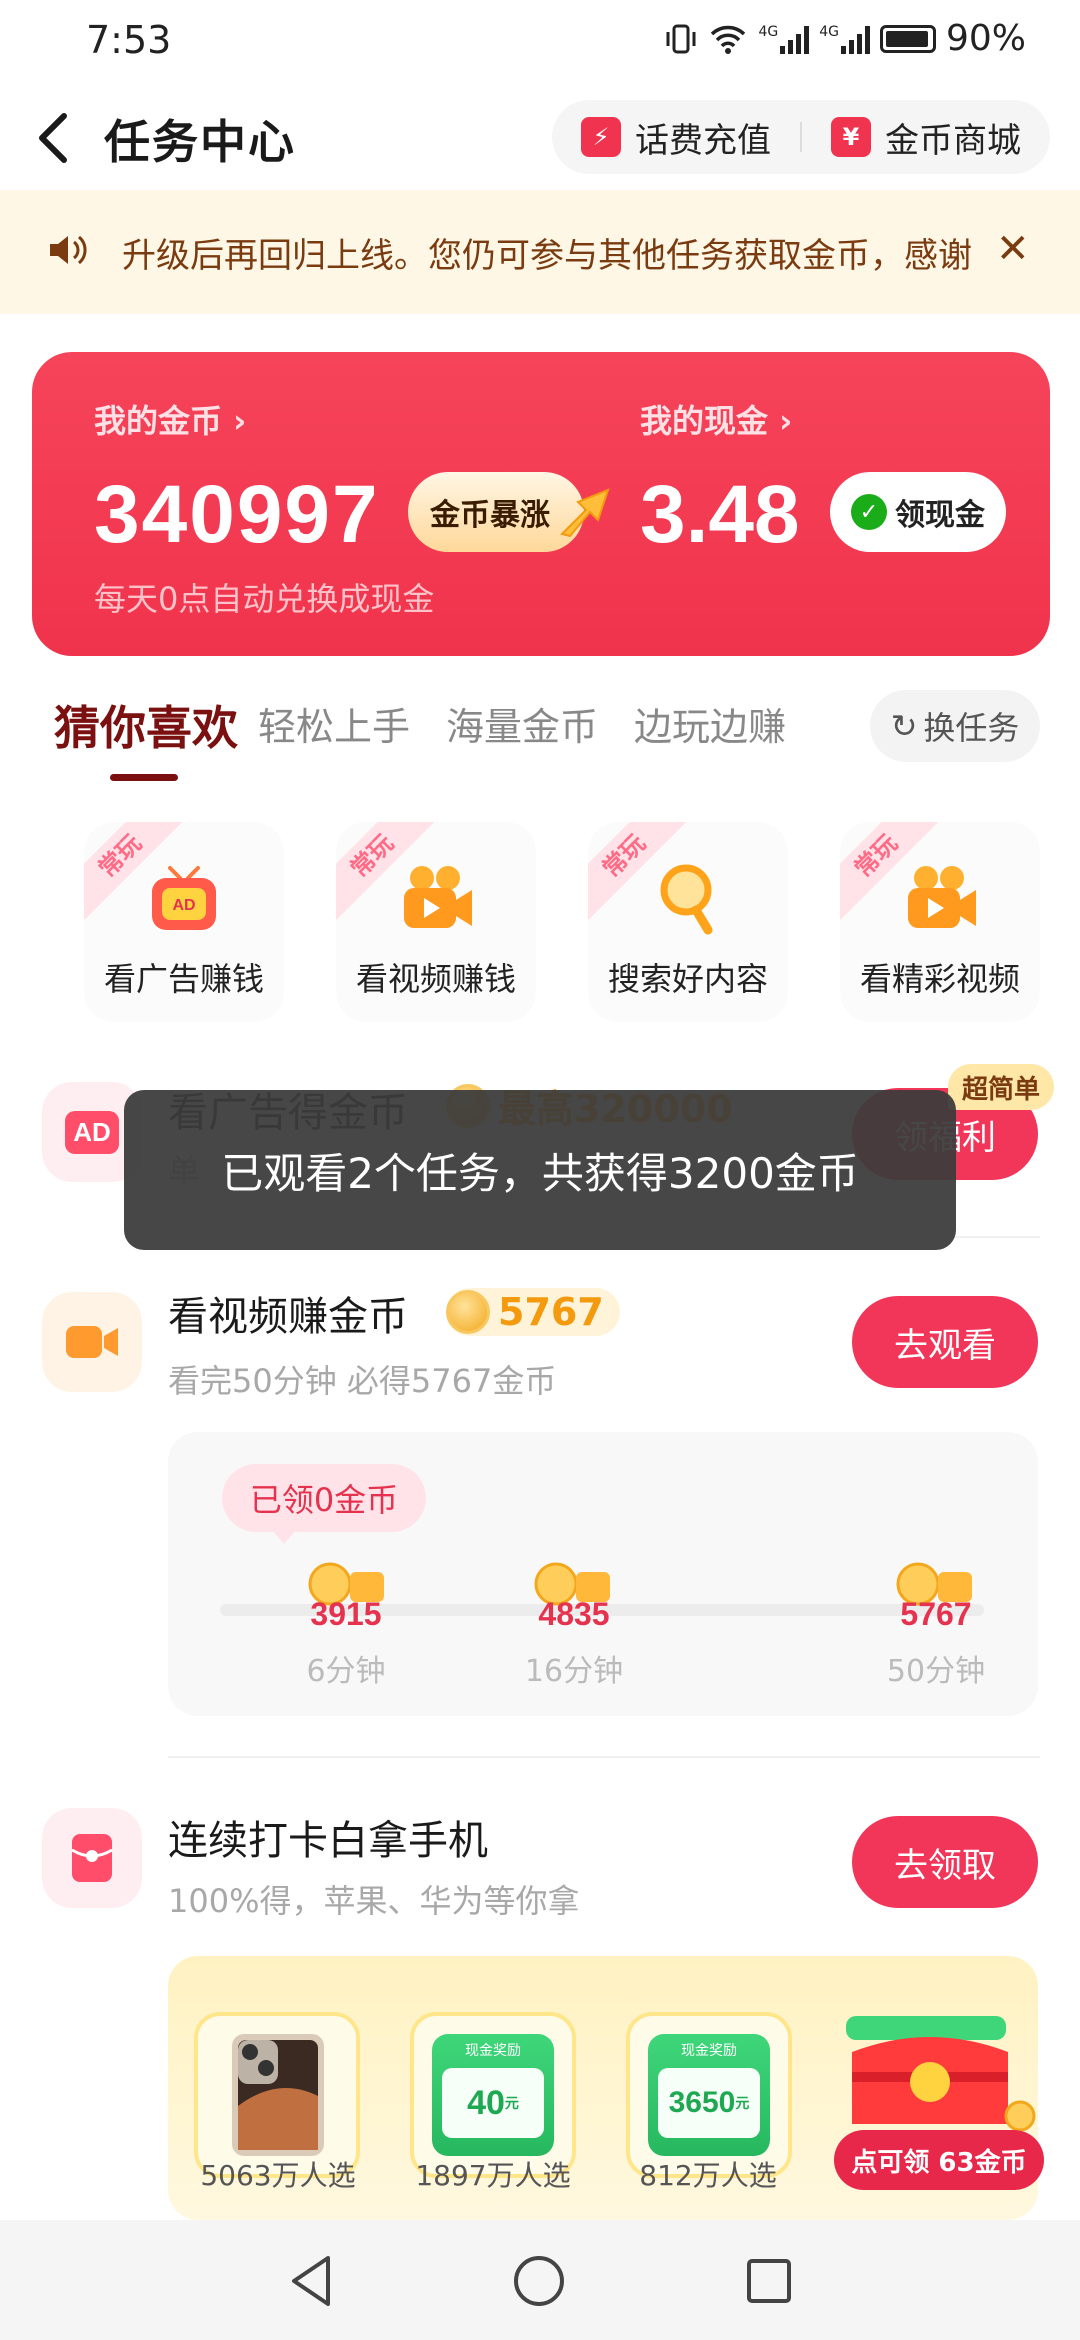 The height and width of the screenshot is (2340, 1080). Describe the element at coordinates (585, 513) in the screenshot. I see `up-arrow-icon` at that location.